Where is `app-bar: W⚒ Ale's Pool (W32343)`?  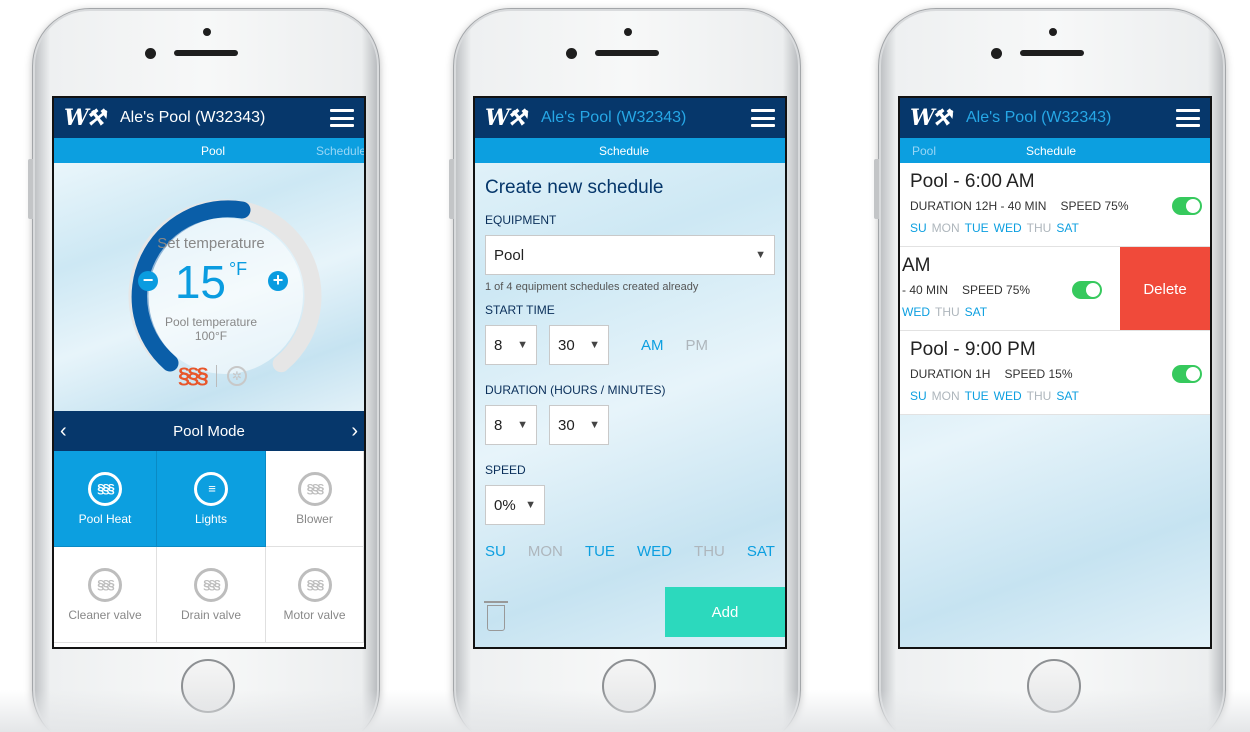 app-bar: W⚒ Ale's Pool (W32343) is located at coordinates (209, 118).